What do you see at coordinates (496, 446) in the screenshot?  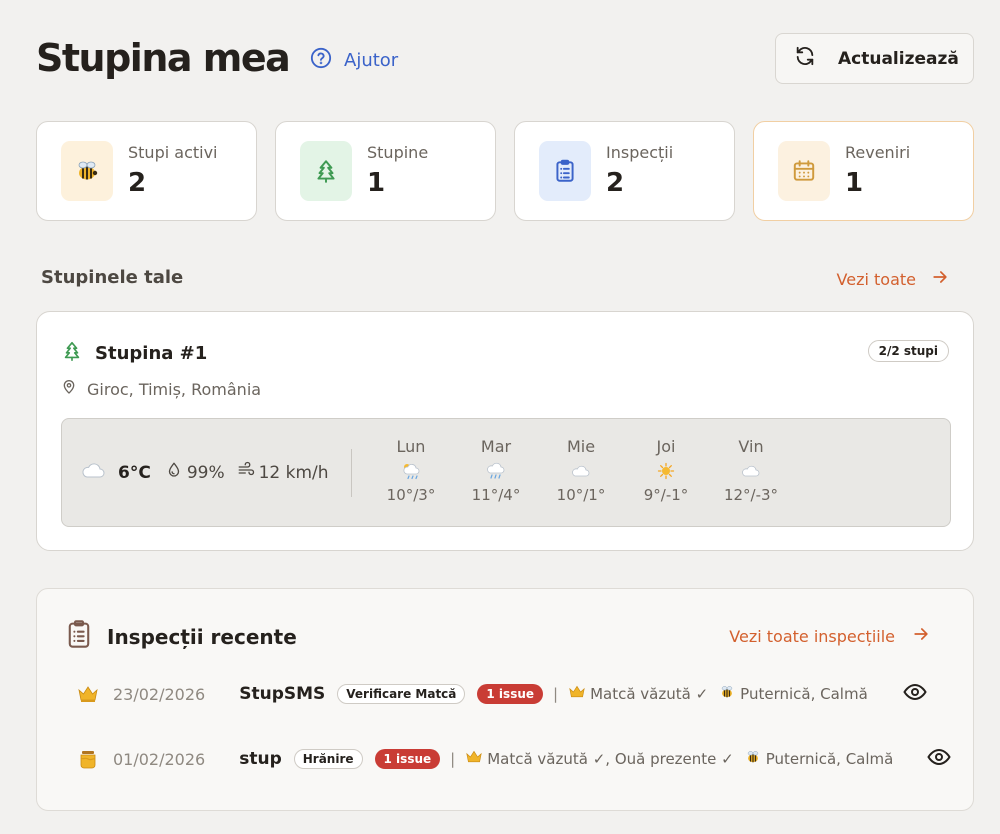 I see `forecast-day-label: Mar` at bounding box center [496, 446].